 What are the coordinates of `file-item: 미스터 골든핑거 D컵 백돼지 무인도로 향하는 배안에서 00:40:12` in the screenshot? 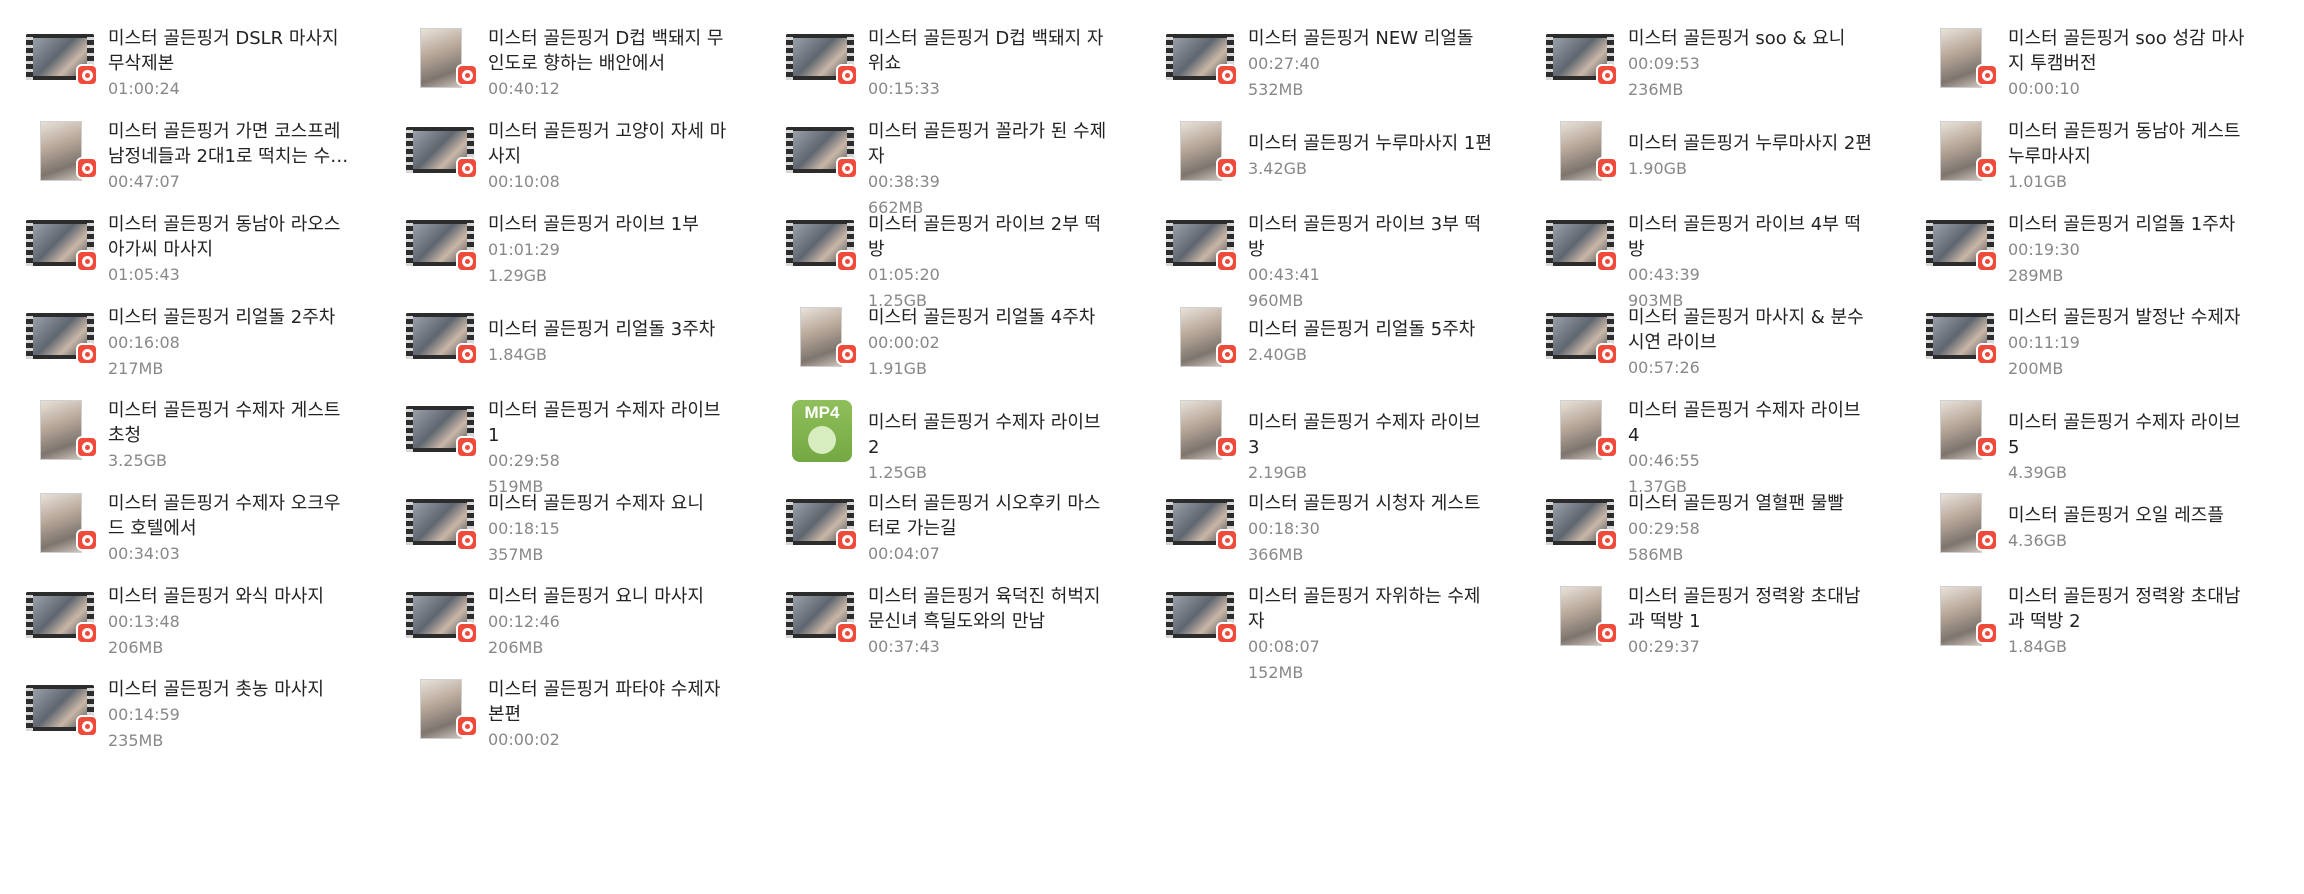 It's located at (564, 56).